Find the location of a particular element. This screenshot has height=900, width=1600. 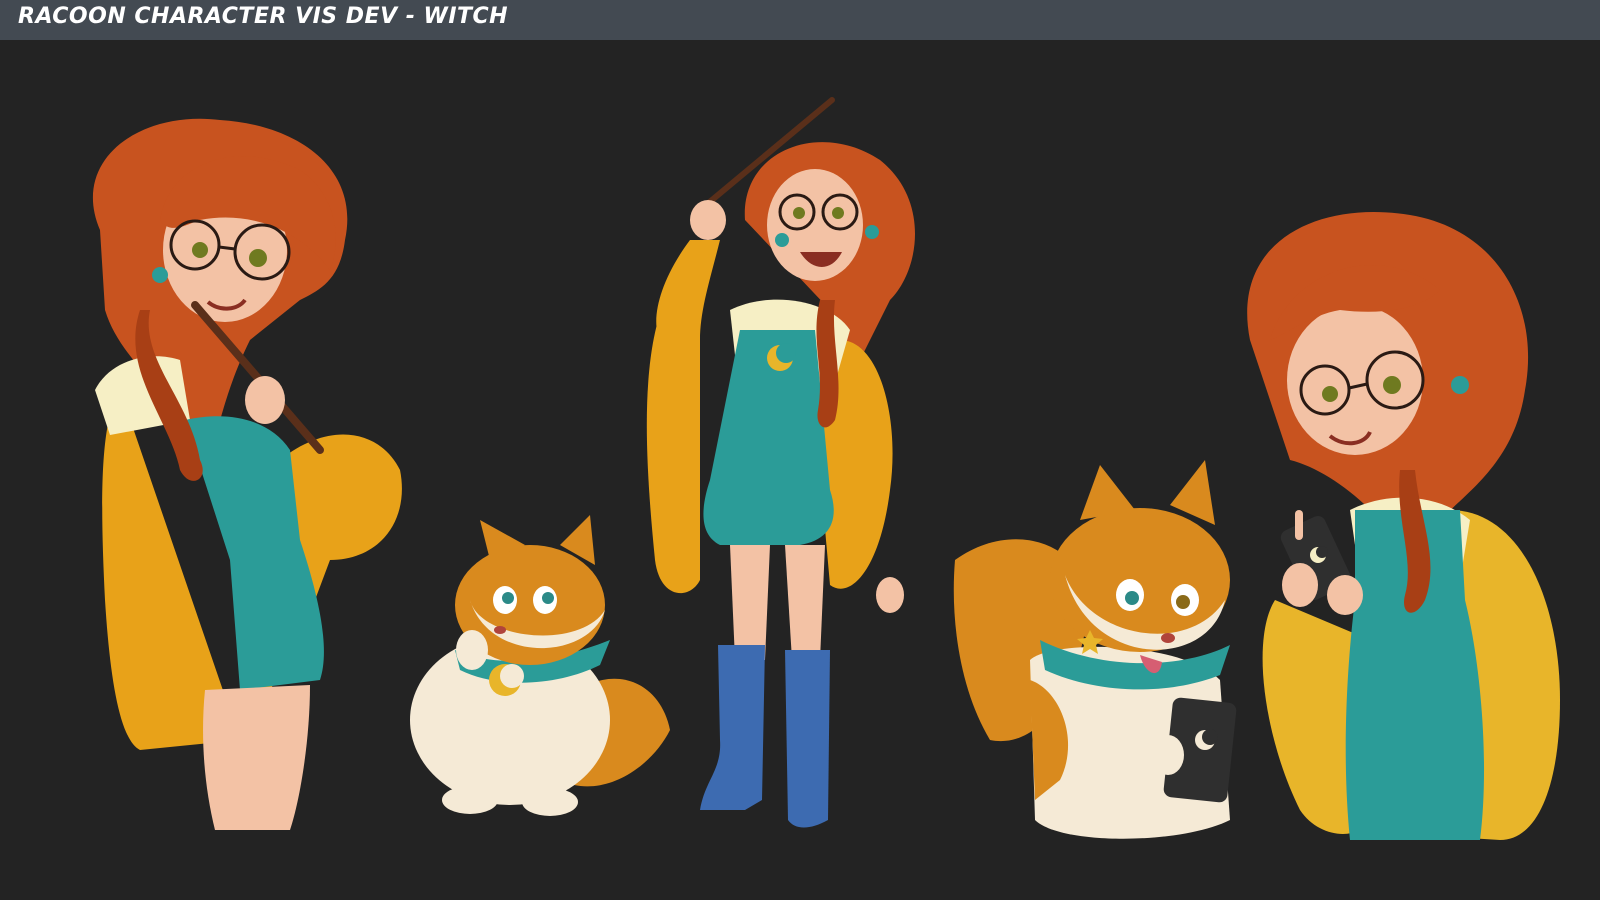

header-bar: Racoon Character Vis Dev - Witch is located at coordinates (800, 20).